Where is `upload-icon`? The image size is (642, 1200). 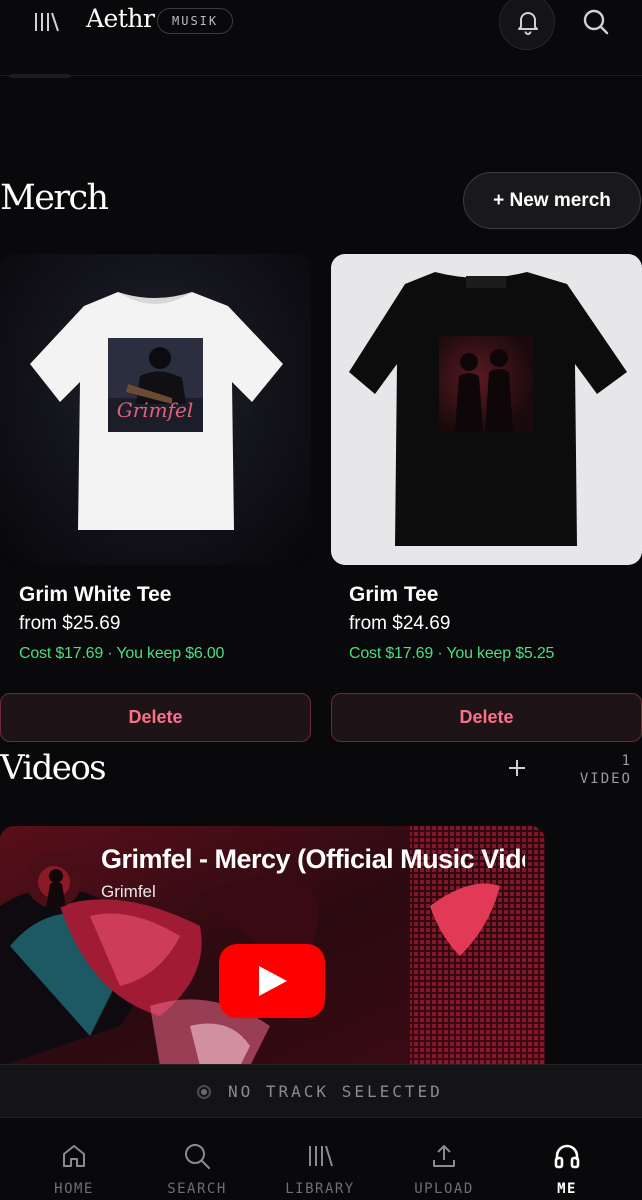
upload-icon is located at coordinates (444, 1156).